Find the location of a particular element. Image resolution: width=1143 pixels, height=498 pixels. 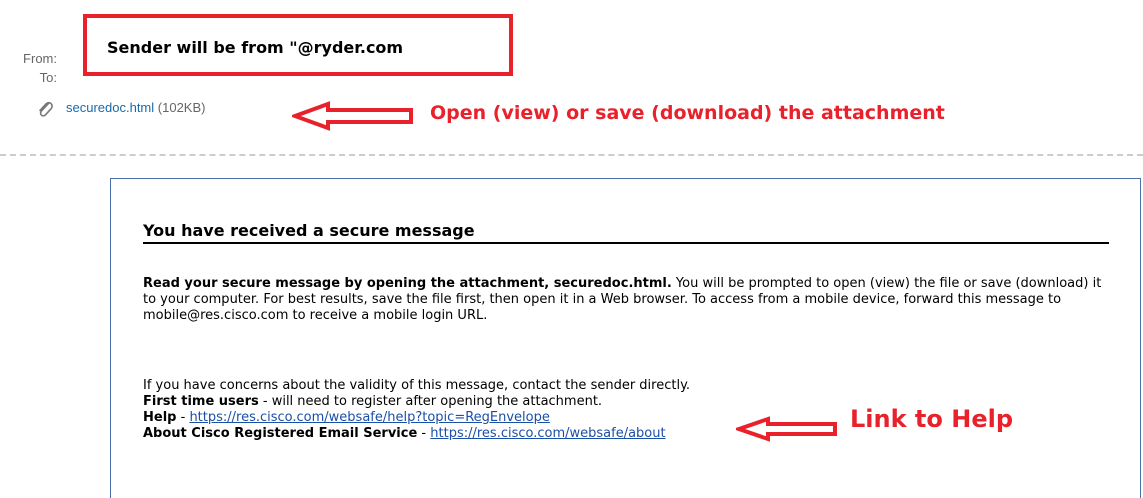

paperclip-icon is located at coordinates (46, 109).